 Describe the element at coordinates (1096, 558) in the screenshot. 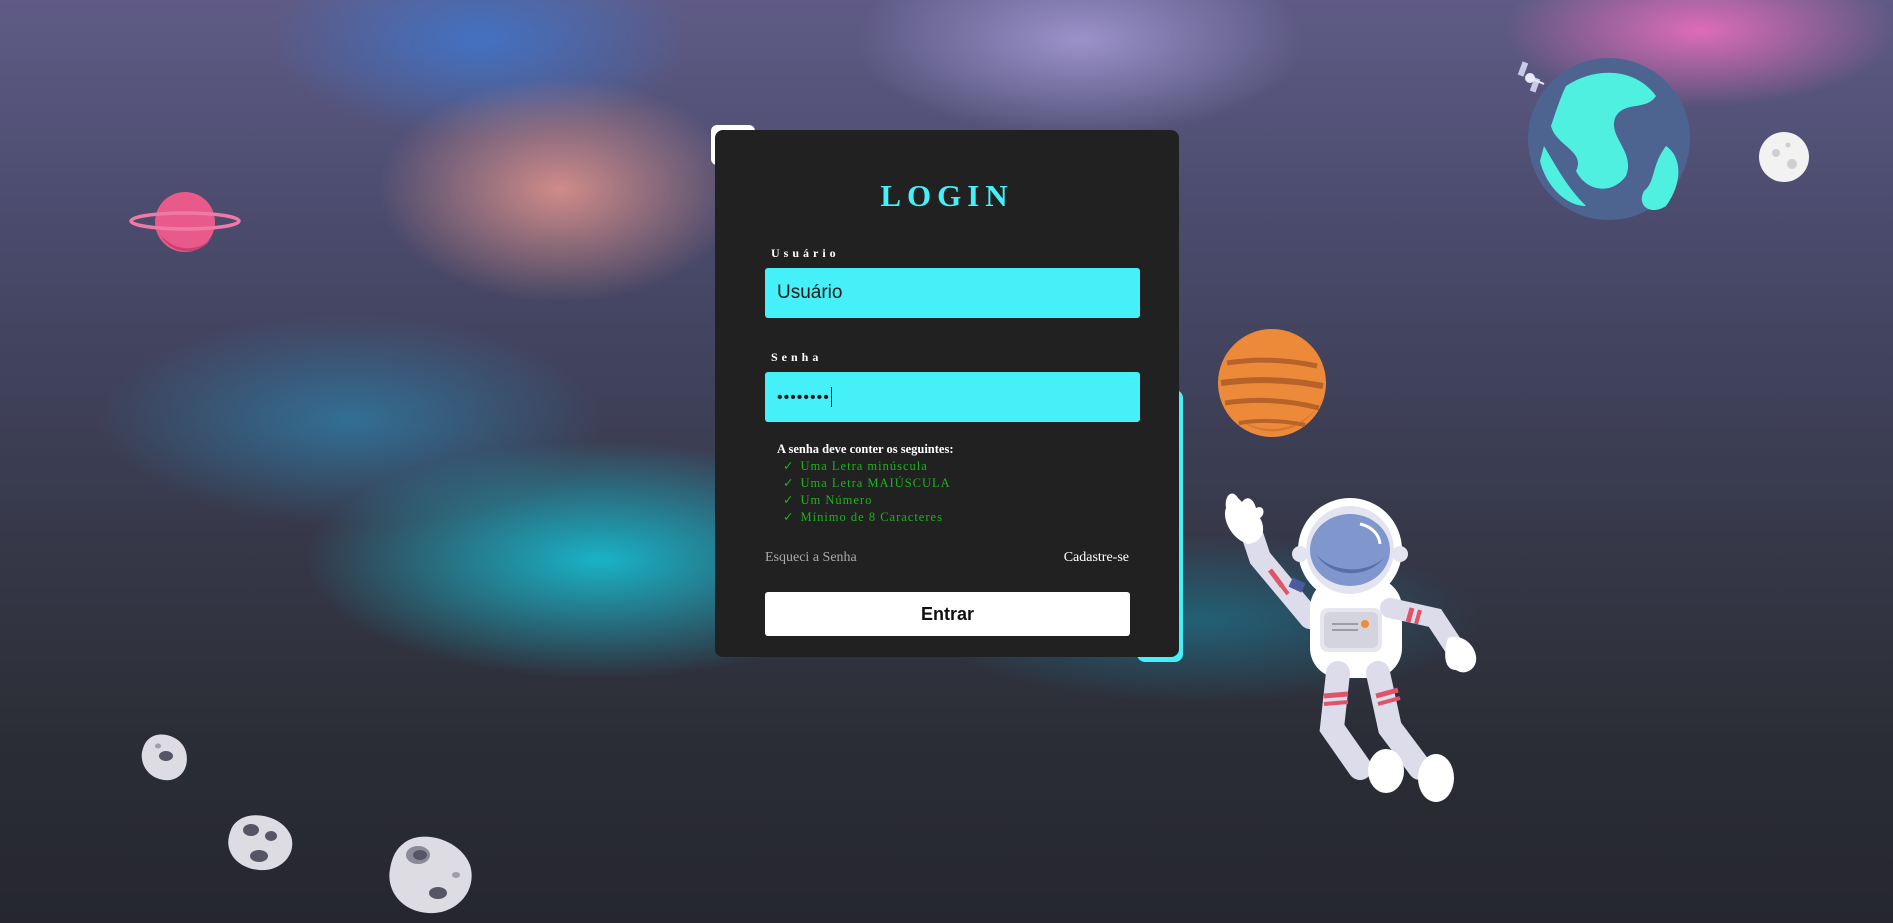

I see `signup-link: Cadastre-se` at that location.